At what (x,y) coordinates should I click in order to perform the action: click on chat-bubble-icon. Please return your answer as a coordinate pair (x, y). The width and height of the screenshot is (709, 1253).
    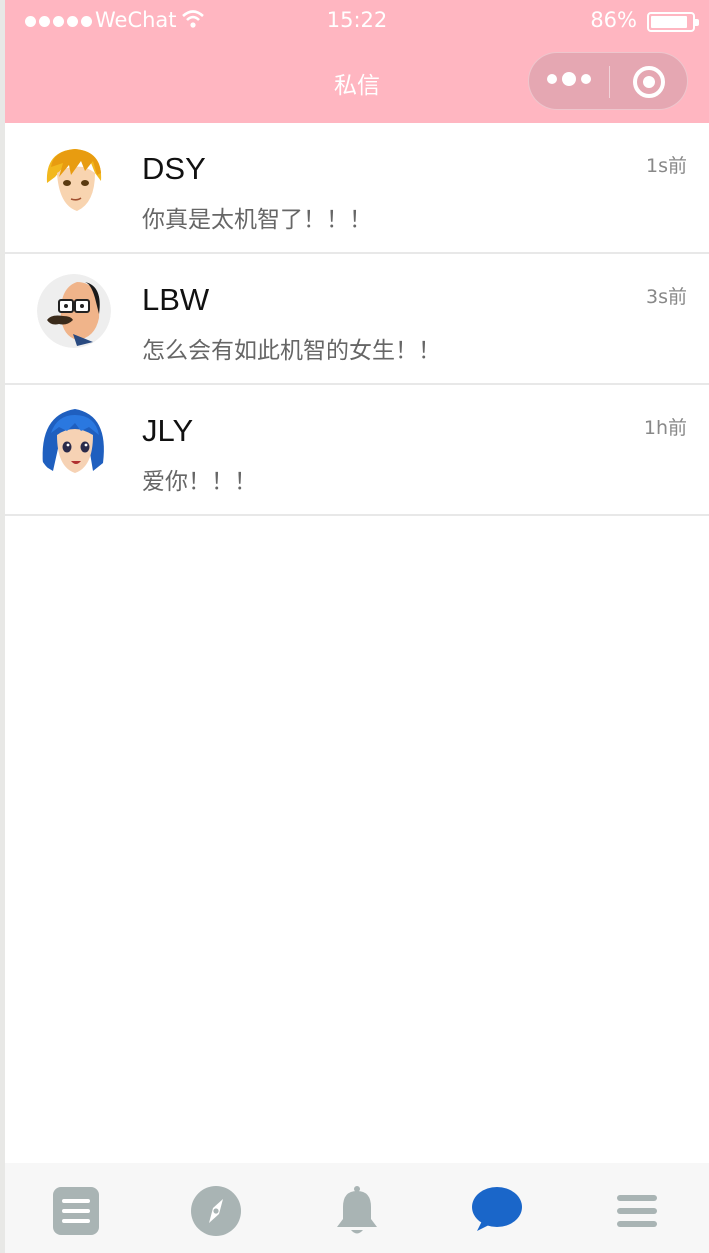
    Looking at the image, I should click on (497, 1209).